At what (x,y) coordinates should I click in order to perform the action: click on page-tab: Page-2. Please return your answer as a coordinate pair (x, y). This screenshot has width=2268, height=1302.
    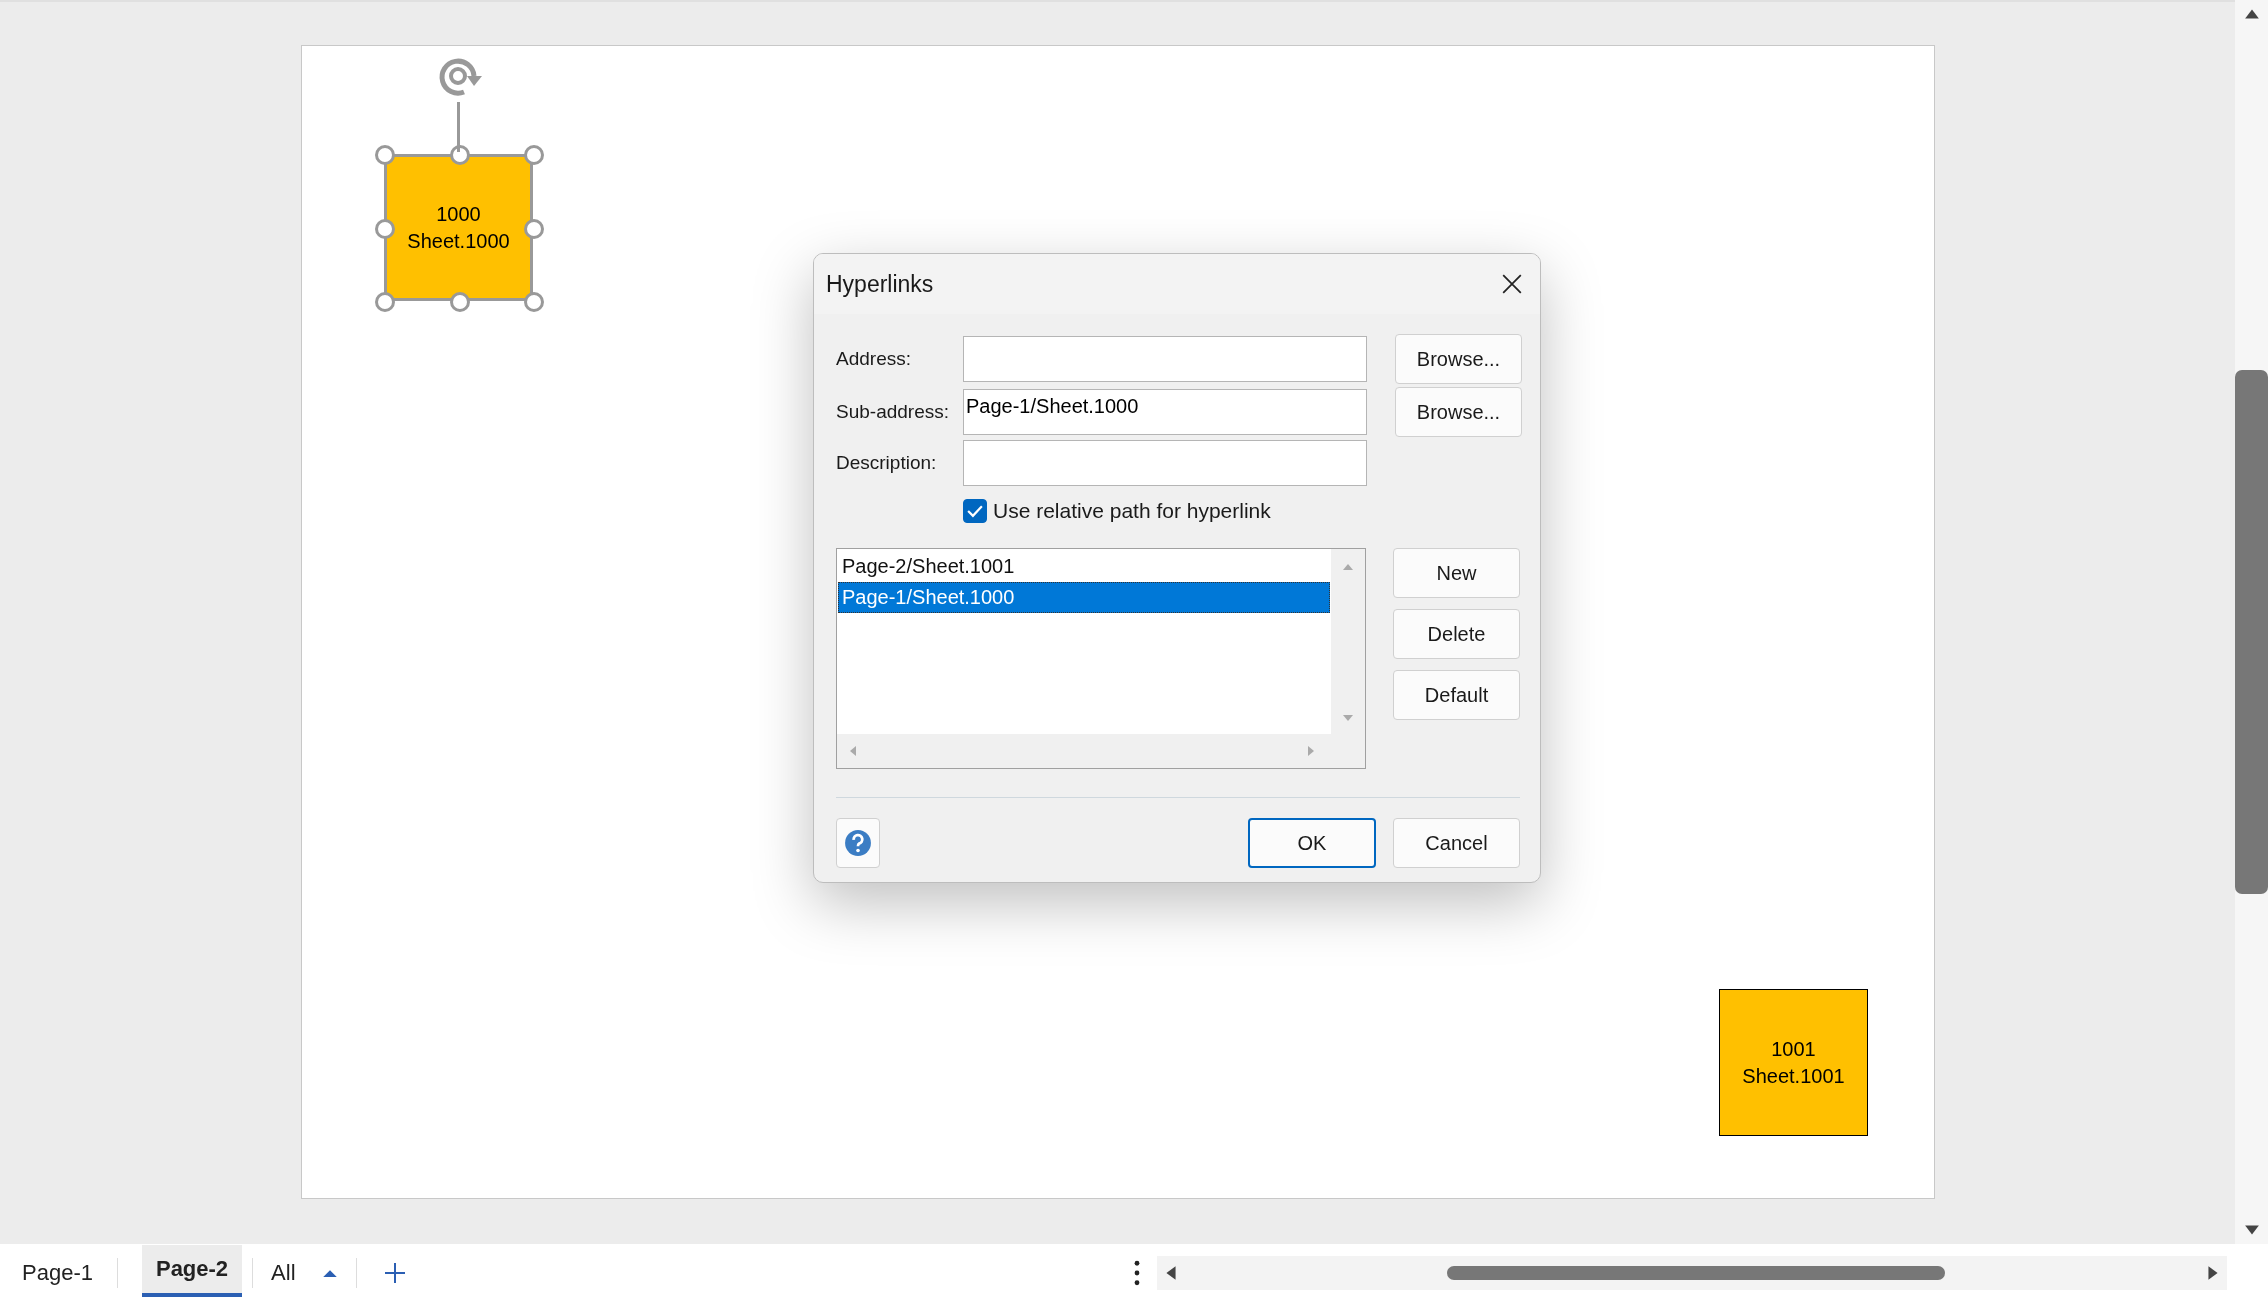
    Looking at the image, I should click on (192, 1271).